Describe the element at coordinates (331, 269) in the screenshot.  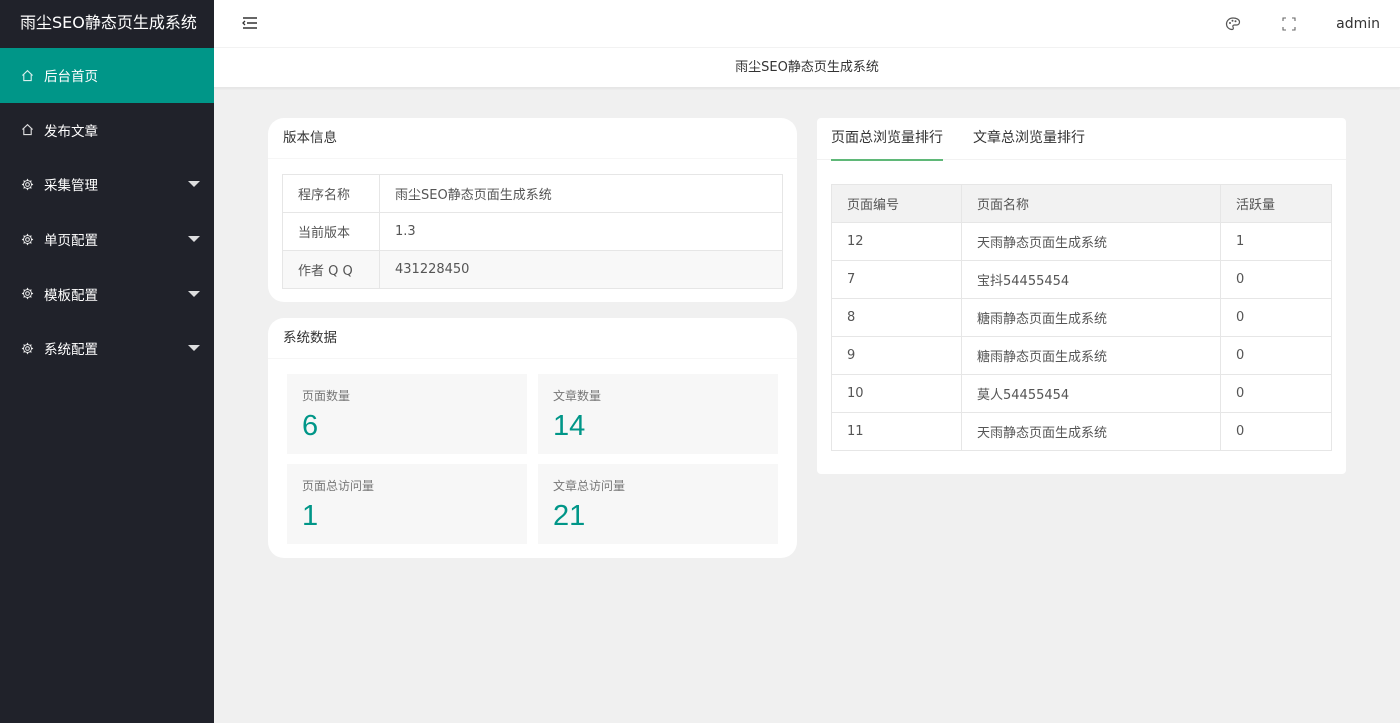
I see `row-key: 作者 Q Q` at that location.